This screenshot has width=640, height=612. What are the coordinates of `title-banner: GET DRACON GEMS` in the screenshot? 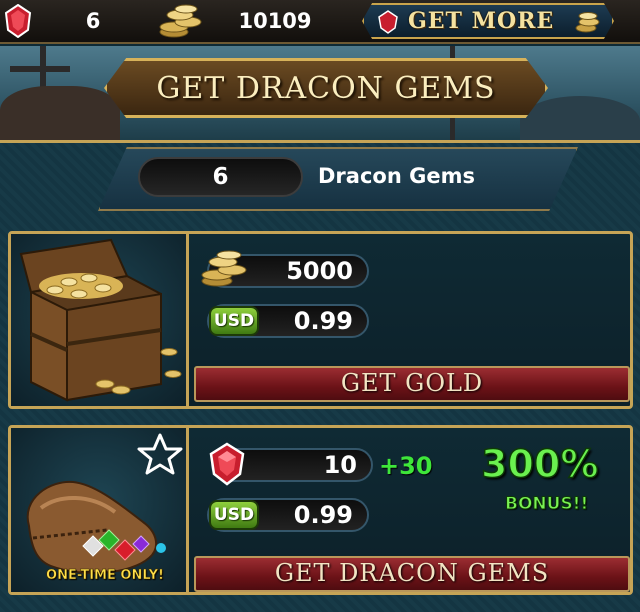 It's located at (326, 88).